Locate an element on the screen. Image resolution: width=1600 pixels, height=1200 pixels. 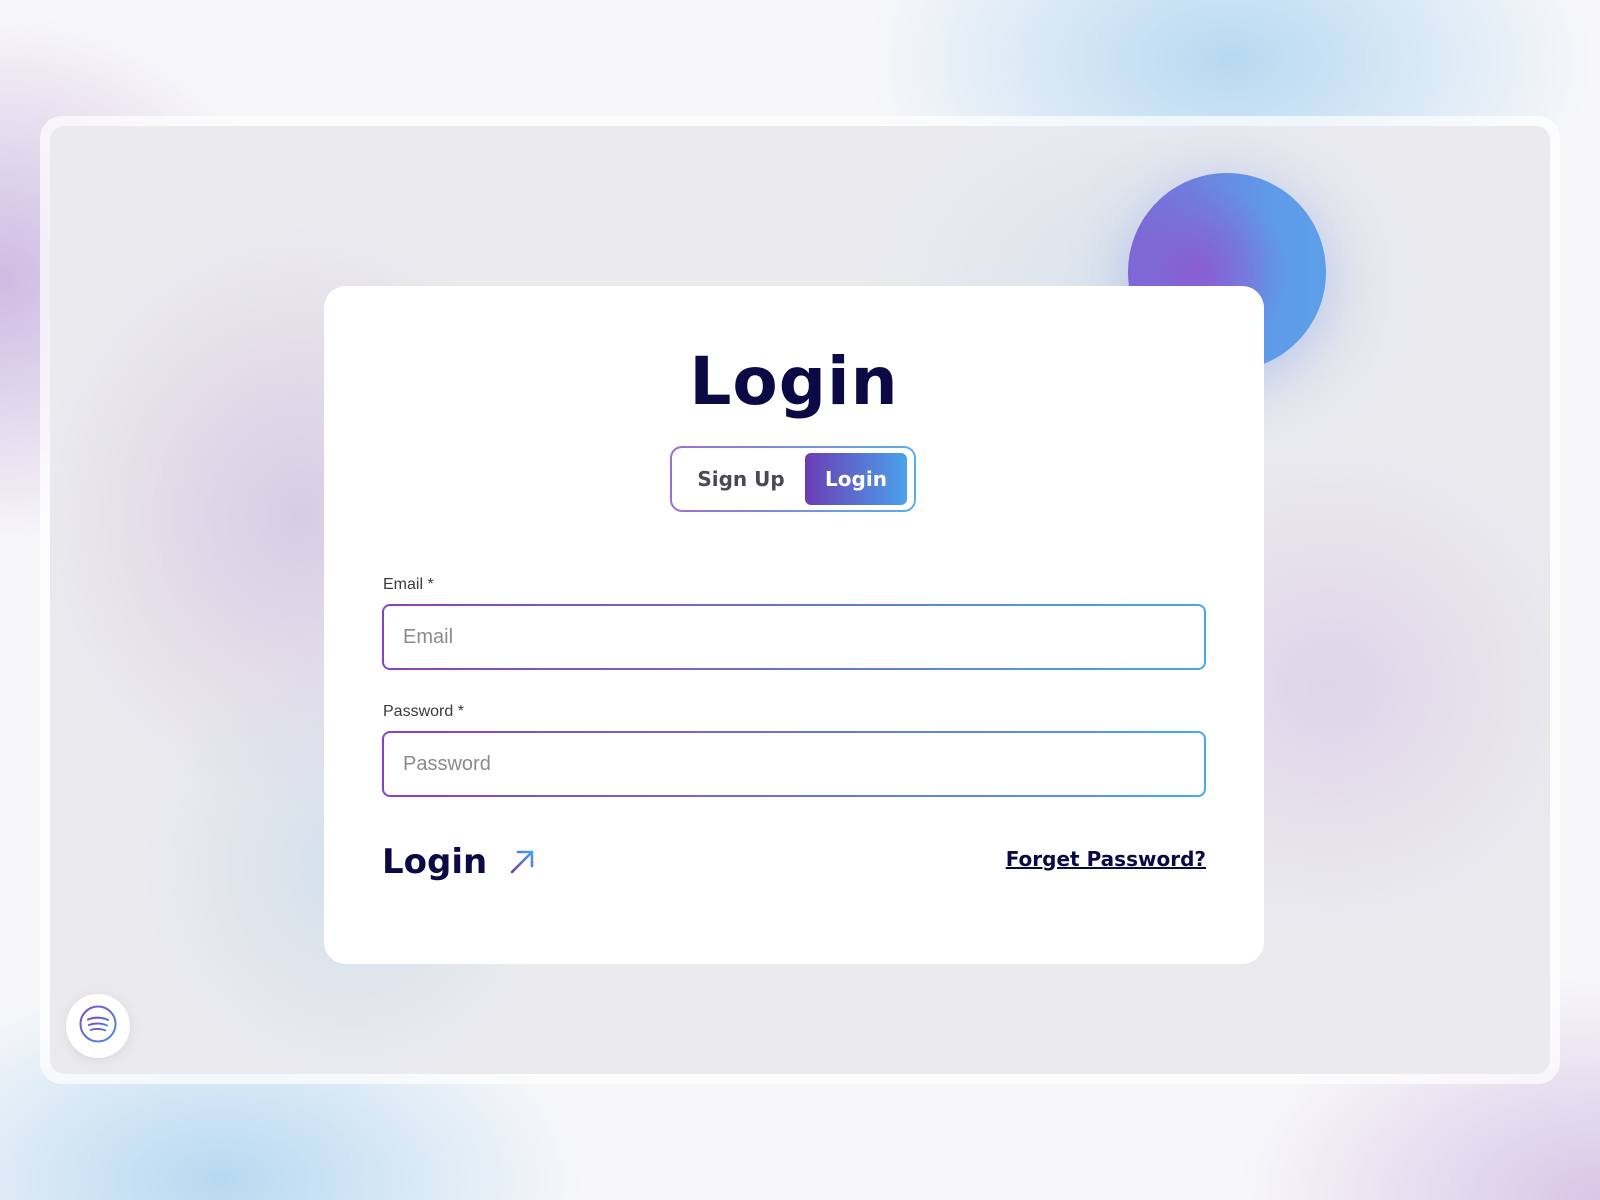
password-field-border is located at coordinates (794, 764).